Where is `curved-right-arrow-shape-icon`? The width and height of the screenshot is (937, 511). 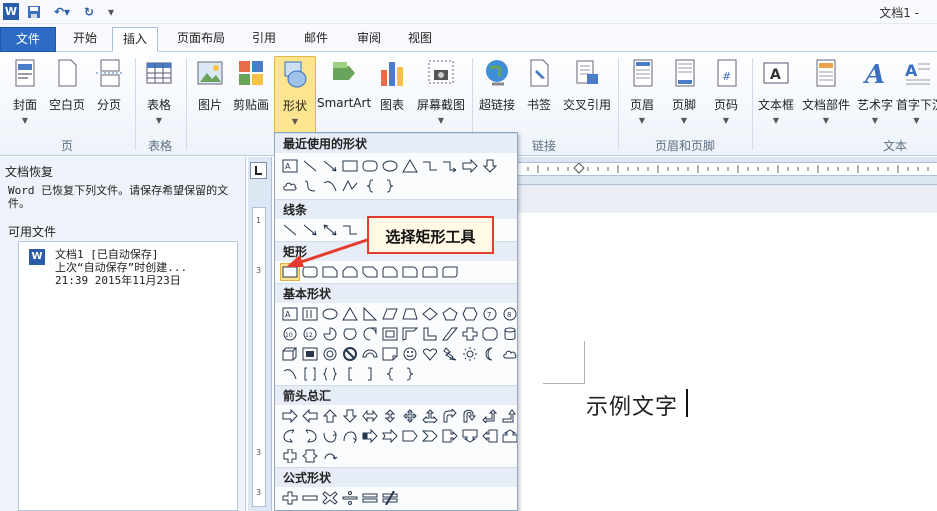 curved-right-arrow-shape-icon is located at coordinates (290, 436).